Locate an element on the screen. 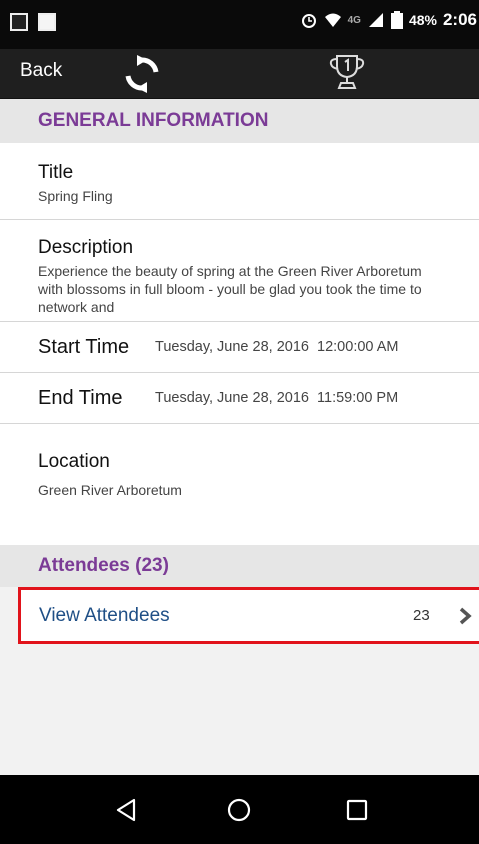 This screenshot has height=844, width=479. view-attendees-label: View Attendees is located at coordinates (104, 615).